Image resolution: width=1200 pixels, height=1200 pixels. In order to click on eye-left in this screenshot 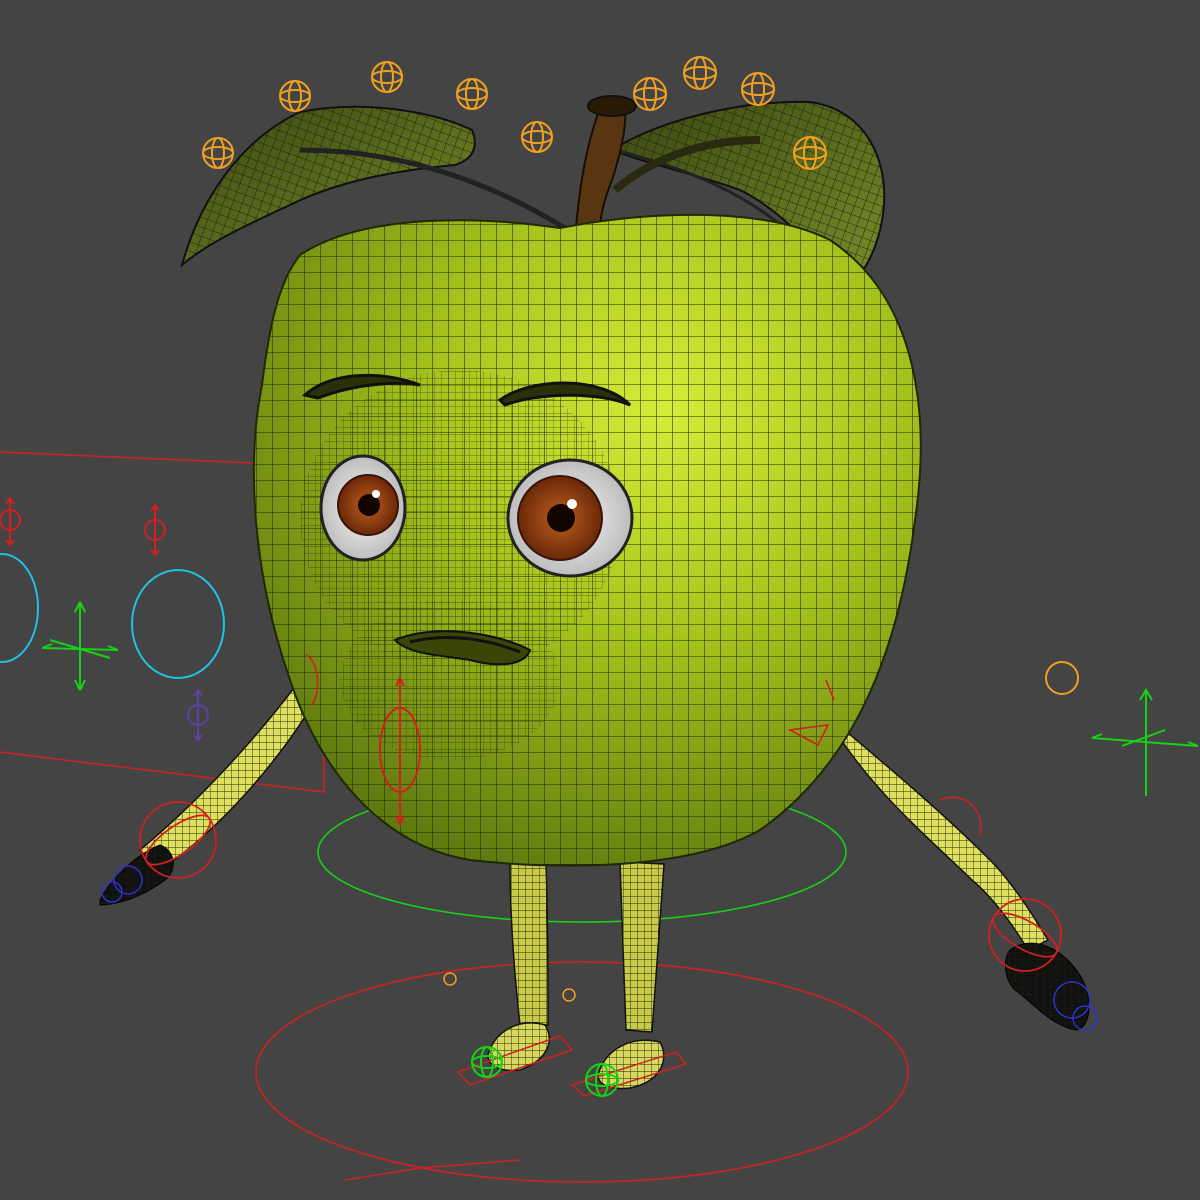, I will do `click(363, 508)`.